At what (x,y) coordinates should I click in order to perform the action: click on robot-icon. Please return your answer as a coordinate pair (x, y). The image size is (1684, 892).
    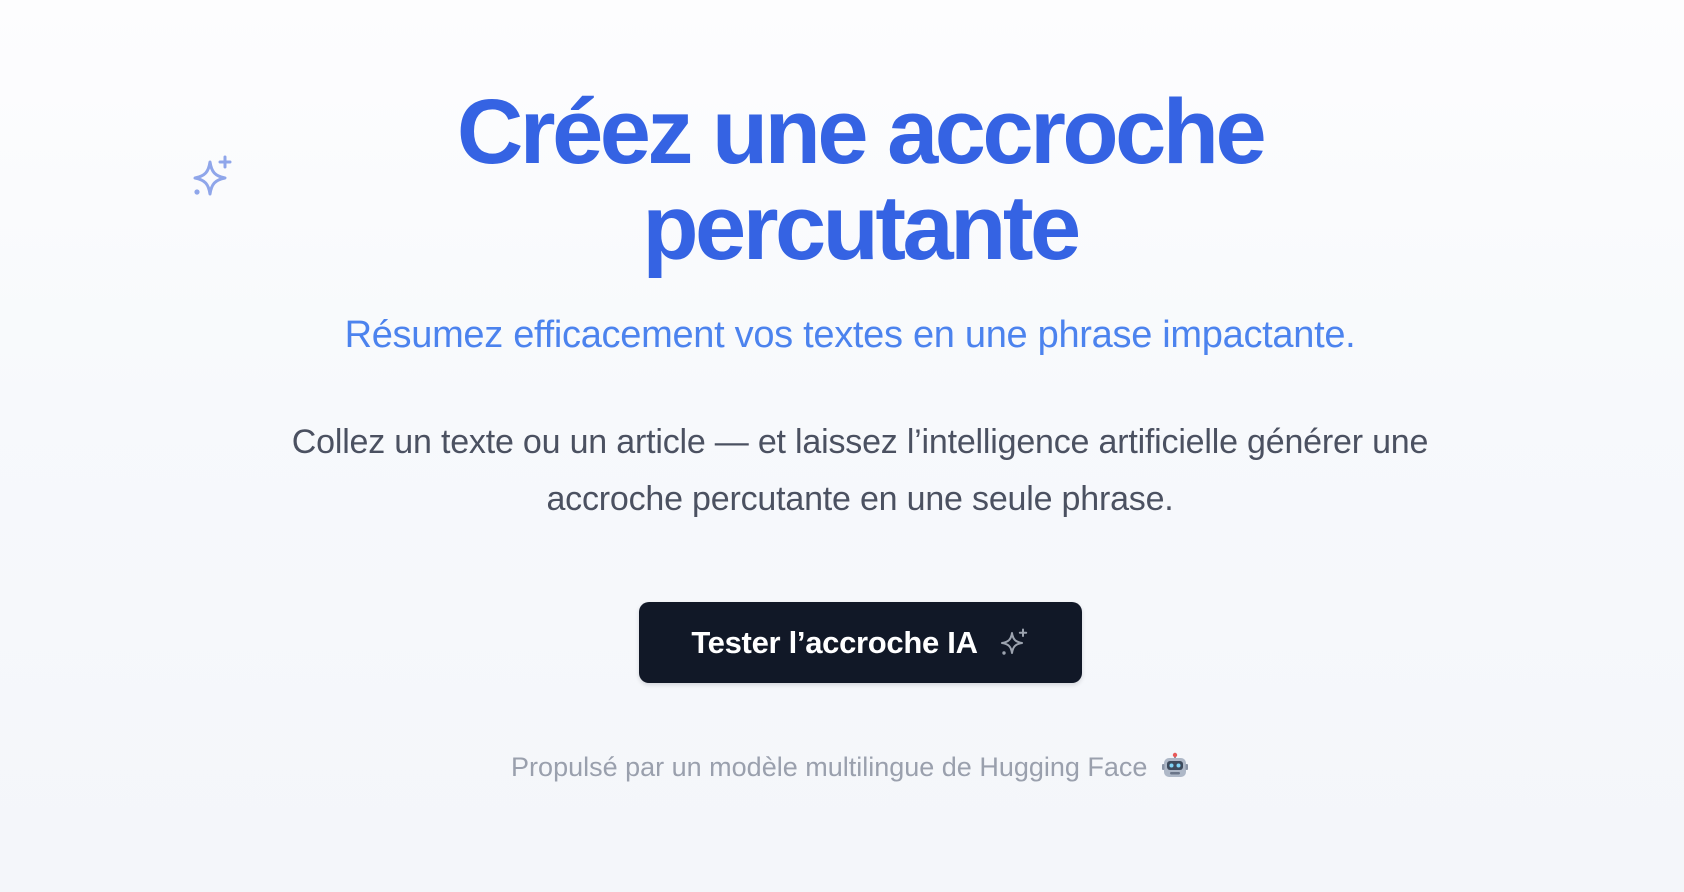
    Looking at the image, I should click on (1174, 764).